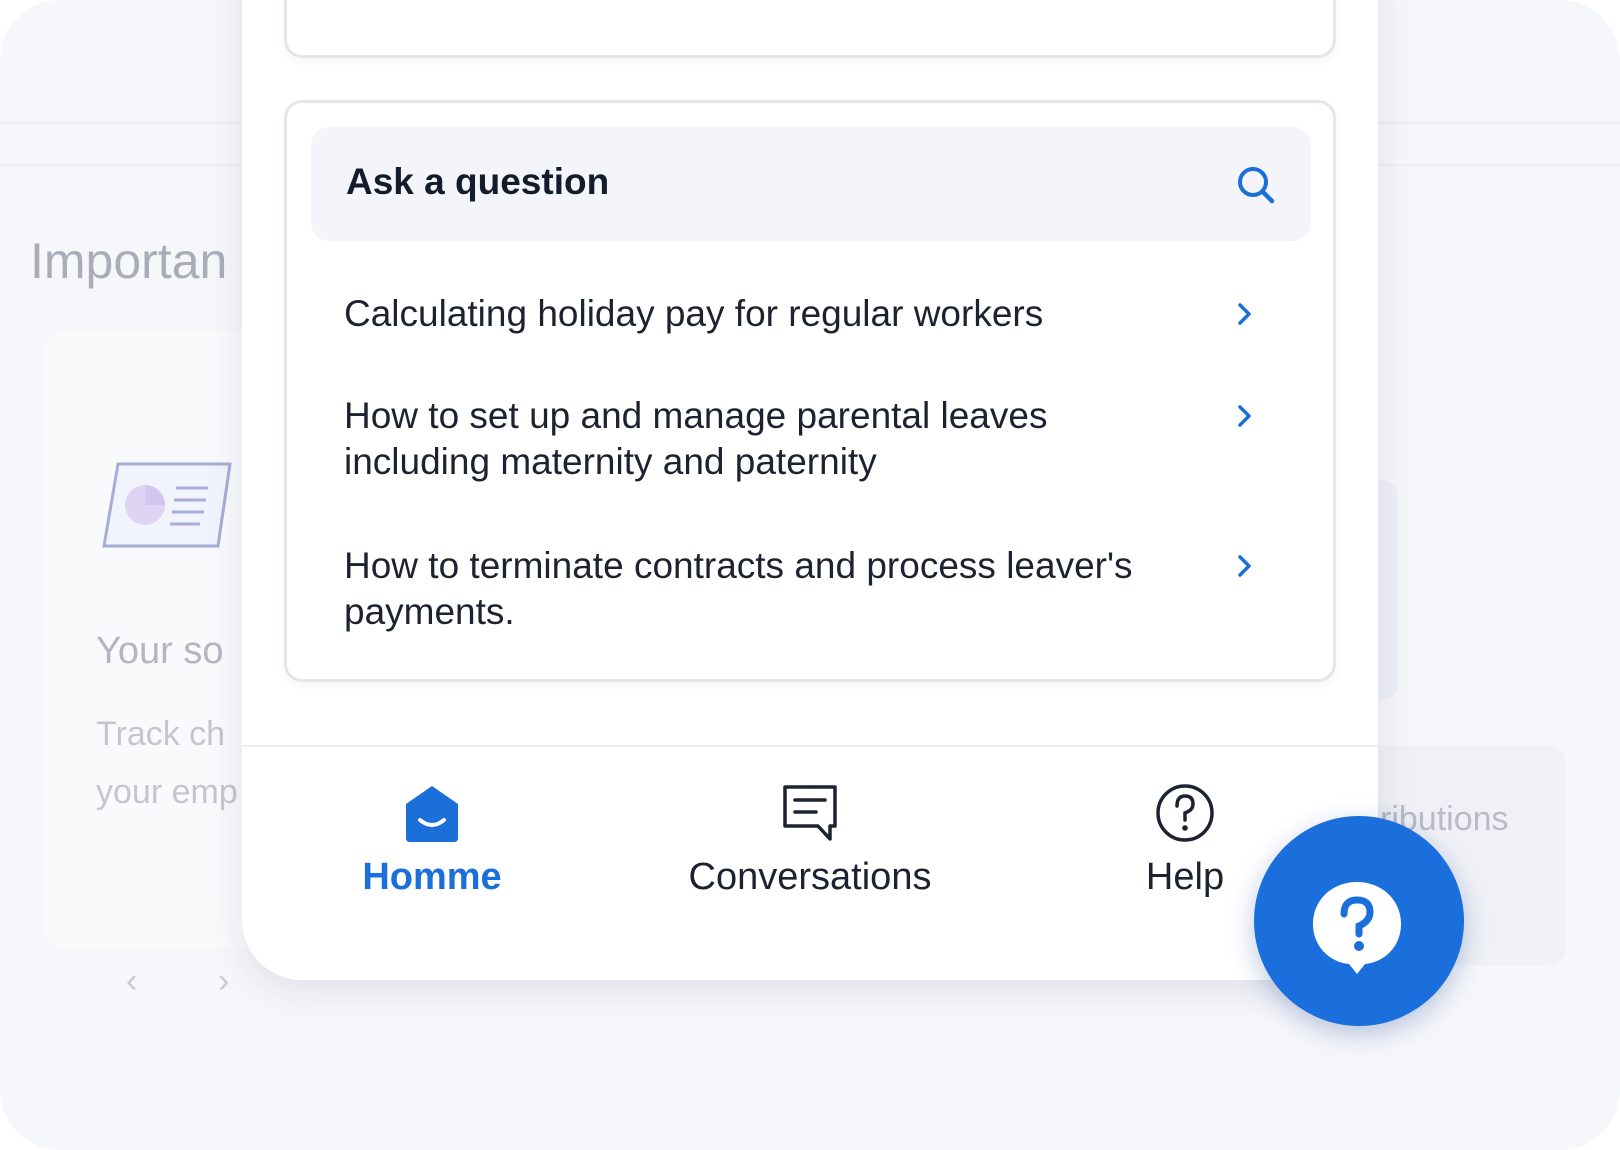 This screenshot has height=1150, width=1620. What do you see at coordinates (161, 734) in the screenshot?
I see `background-card-description: Track ch` at bounding box center [161, 734].